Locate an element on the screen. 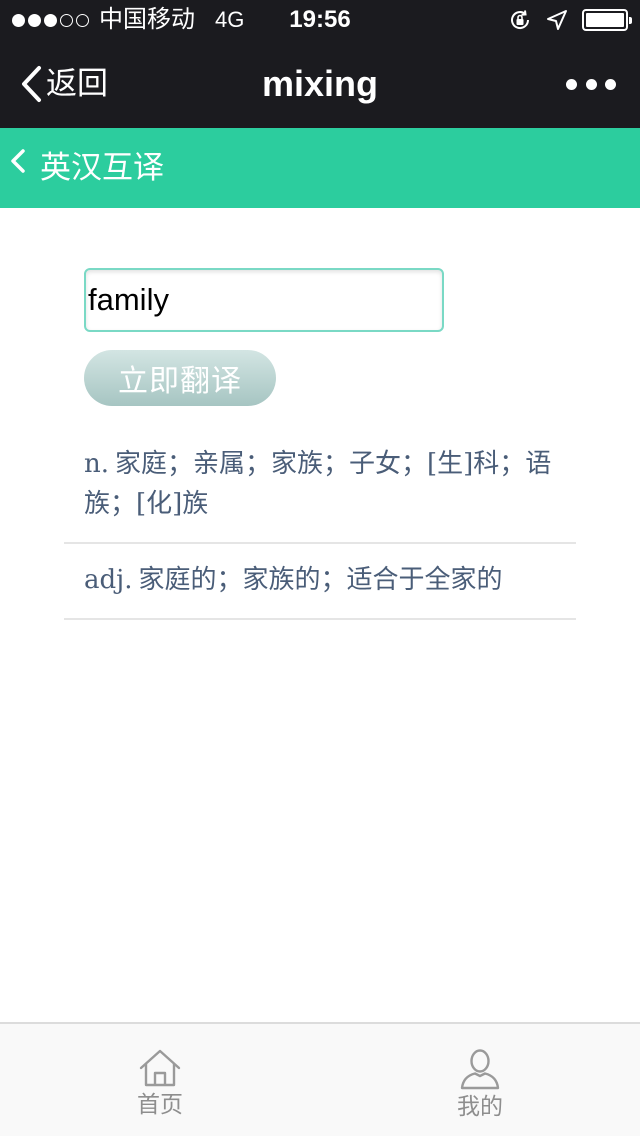 This screenshot has height=1136, width=640. tab-mine: 我的 is located at coordinates (480, 1085).